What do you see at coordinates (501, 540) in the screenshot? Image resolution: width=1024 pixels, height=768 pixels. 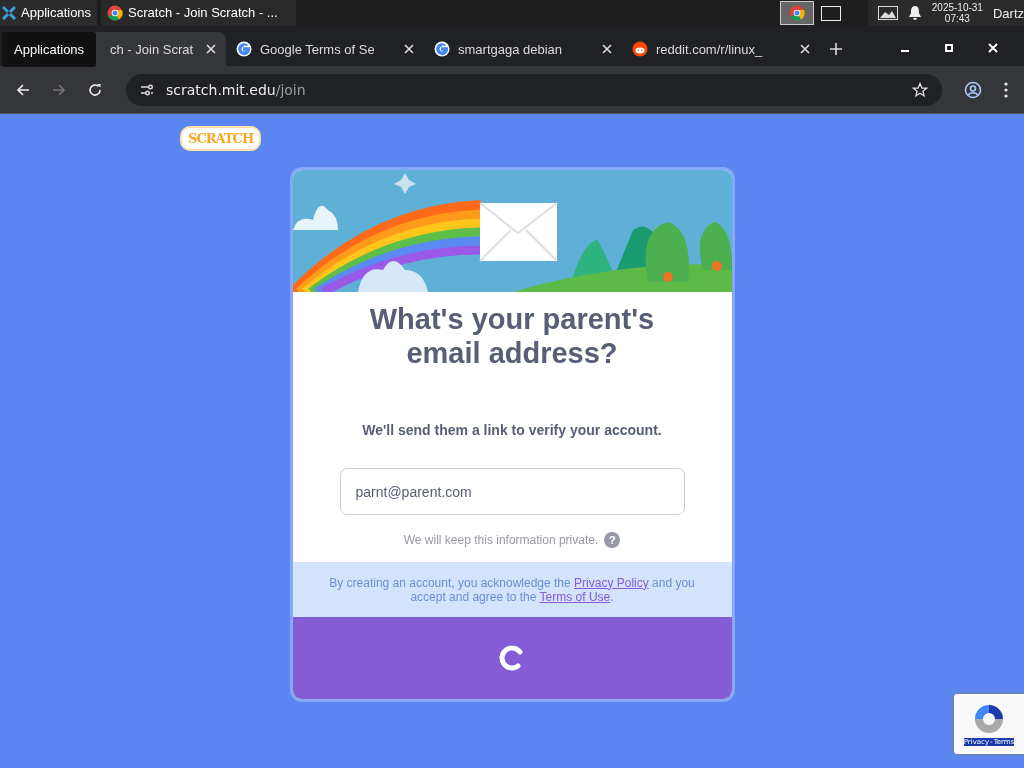 I see `privacy-note: We will keep this information private.` at bounding box center [501, 540].